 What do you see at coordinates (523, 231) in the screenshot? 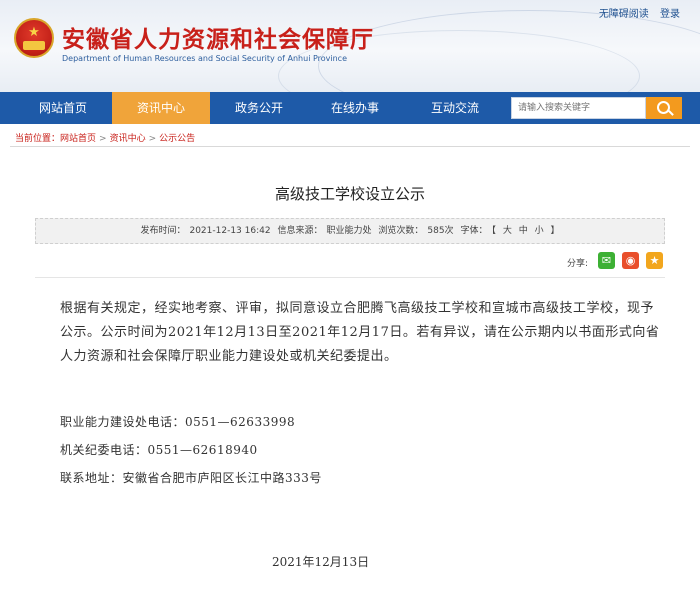
I see `font-size-medium: 中` at bounding box center [523, 231].